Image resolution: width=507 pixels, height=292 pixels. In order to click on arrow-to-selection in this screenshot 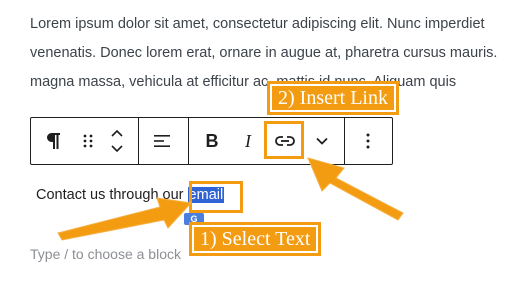, I will do `click(125, 219)`.